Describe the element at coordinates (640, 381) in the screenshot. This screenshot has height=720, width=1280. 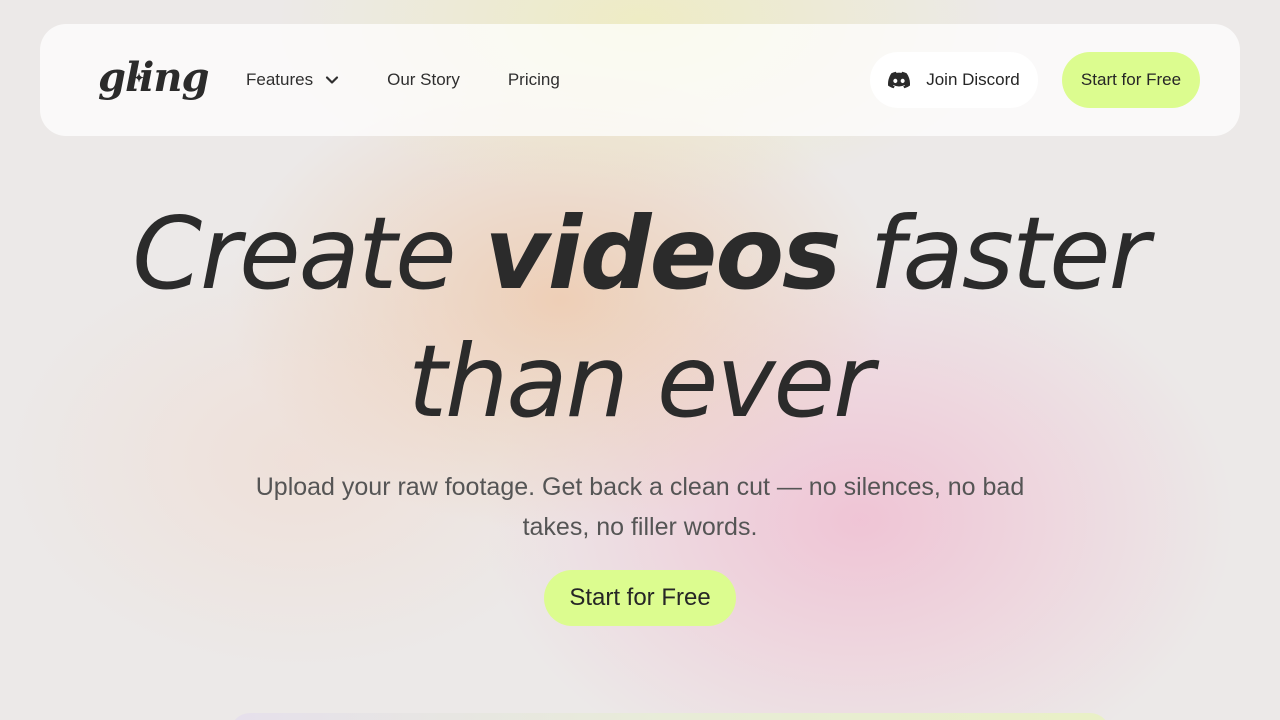
I see `hero-title-line2: than ever` at that location.